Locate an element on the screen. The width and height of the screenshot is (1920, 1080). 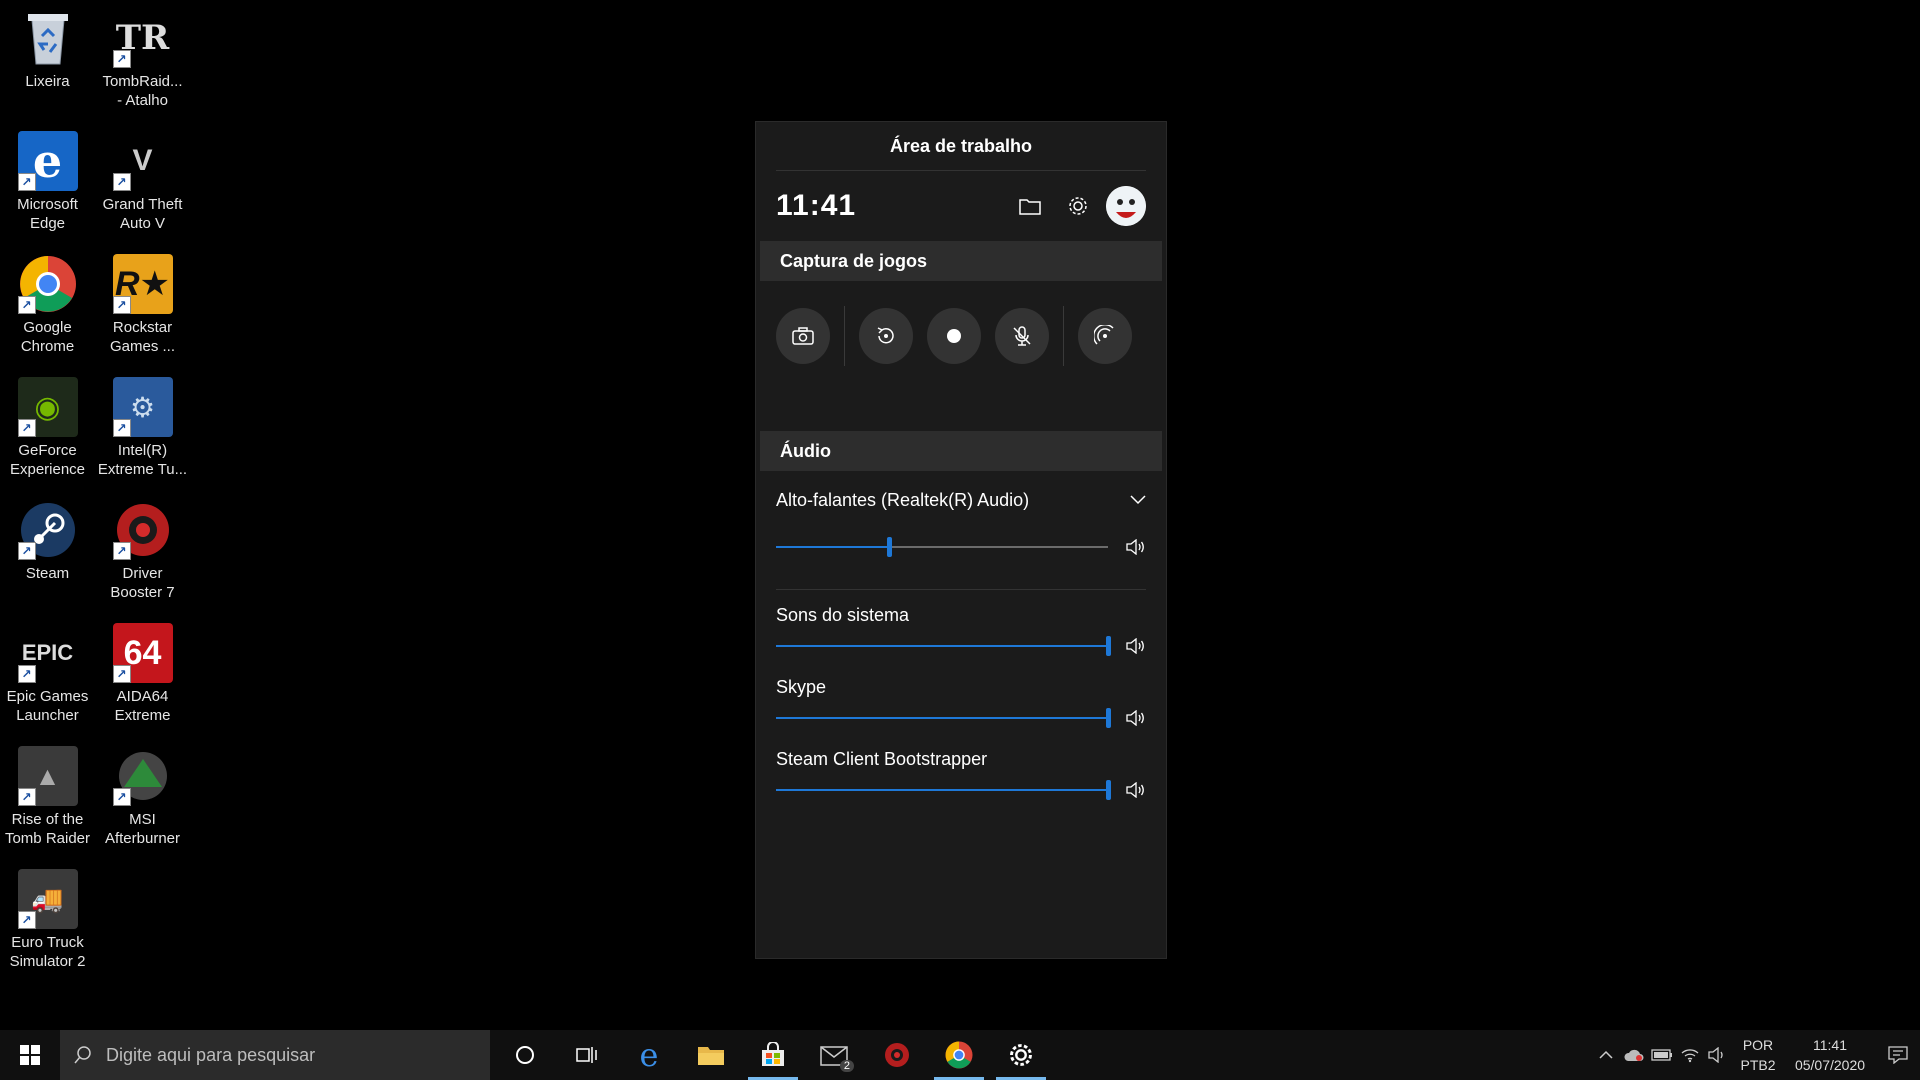
desktop-icon-tombraider-shortcut: TR ↗ TombRaid... - Atalho is located at coordinates (142, 55).